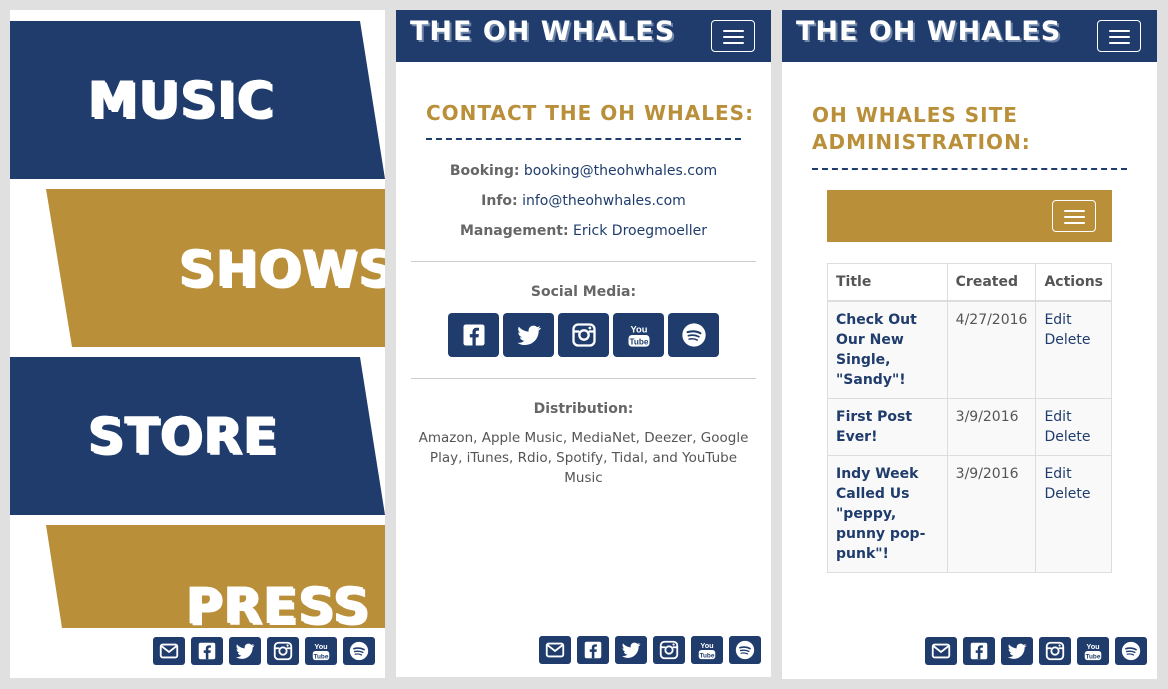 The height and width of the screenshot is (689, 1168). What do you see at coordinates (282, 269) in the screenshot?
I see `shows-label: Shows` at bounding box center [282, 269].